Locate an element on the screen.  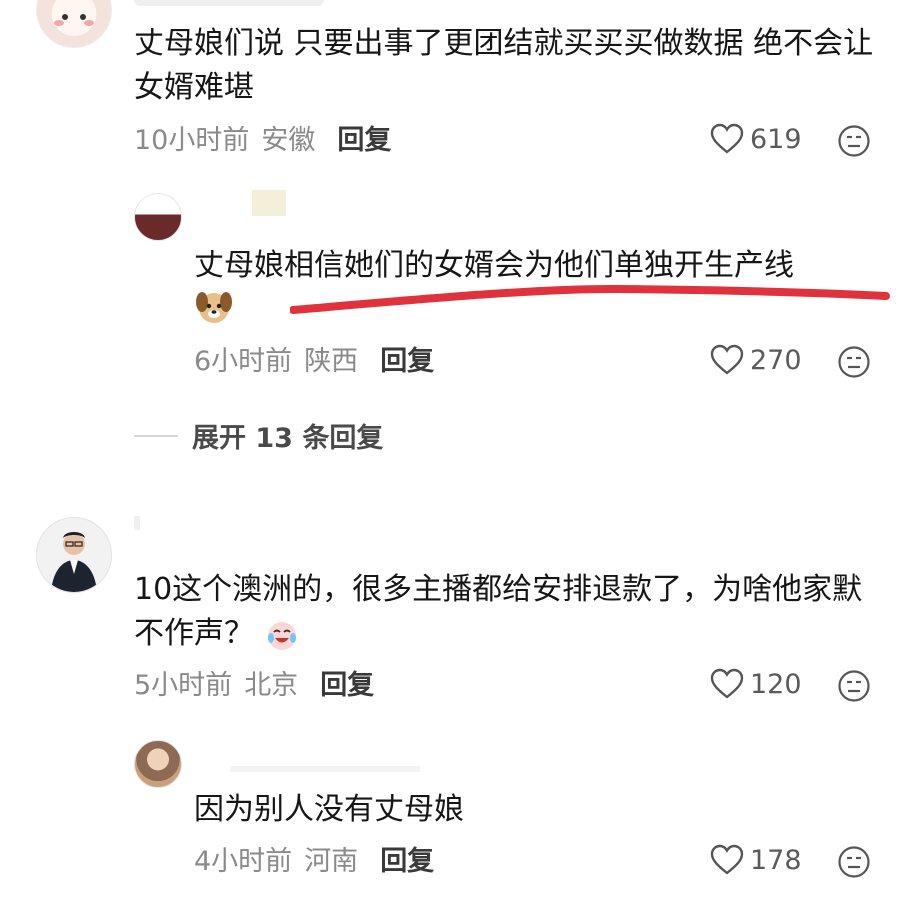
expand-replies-button: 展开 13 条回复 is located at coordinates (258, 435).